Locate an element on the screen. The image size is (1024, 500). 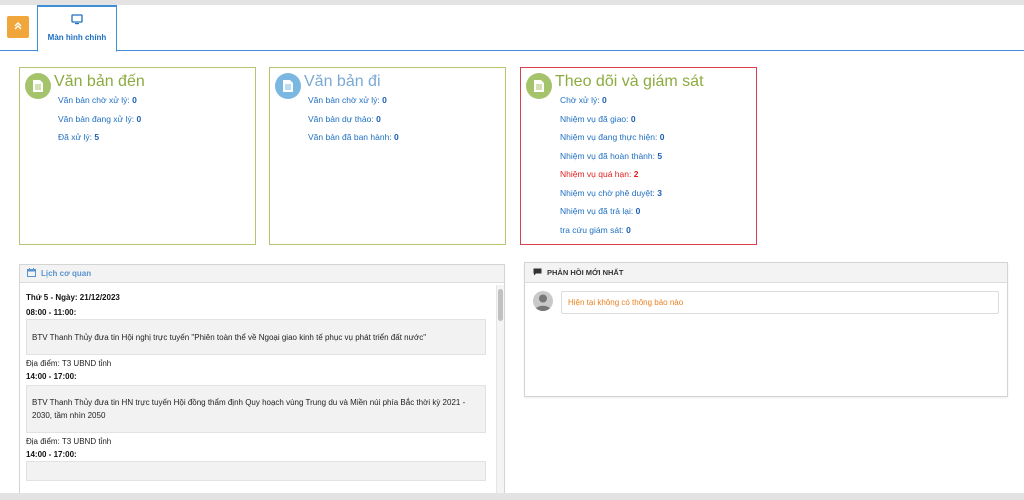
list-item: Văn bản dự thảo: 0 is located at coordinates (353, 123).